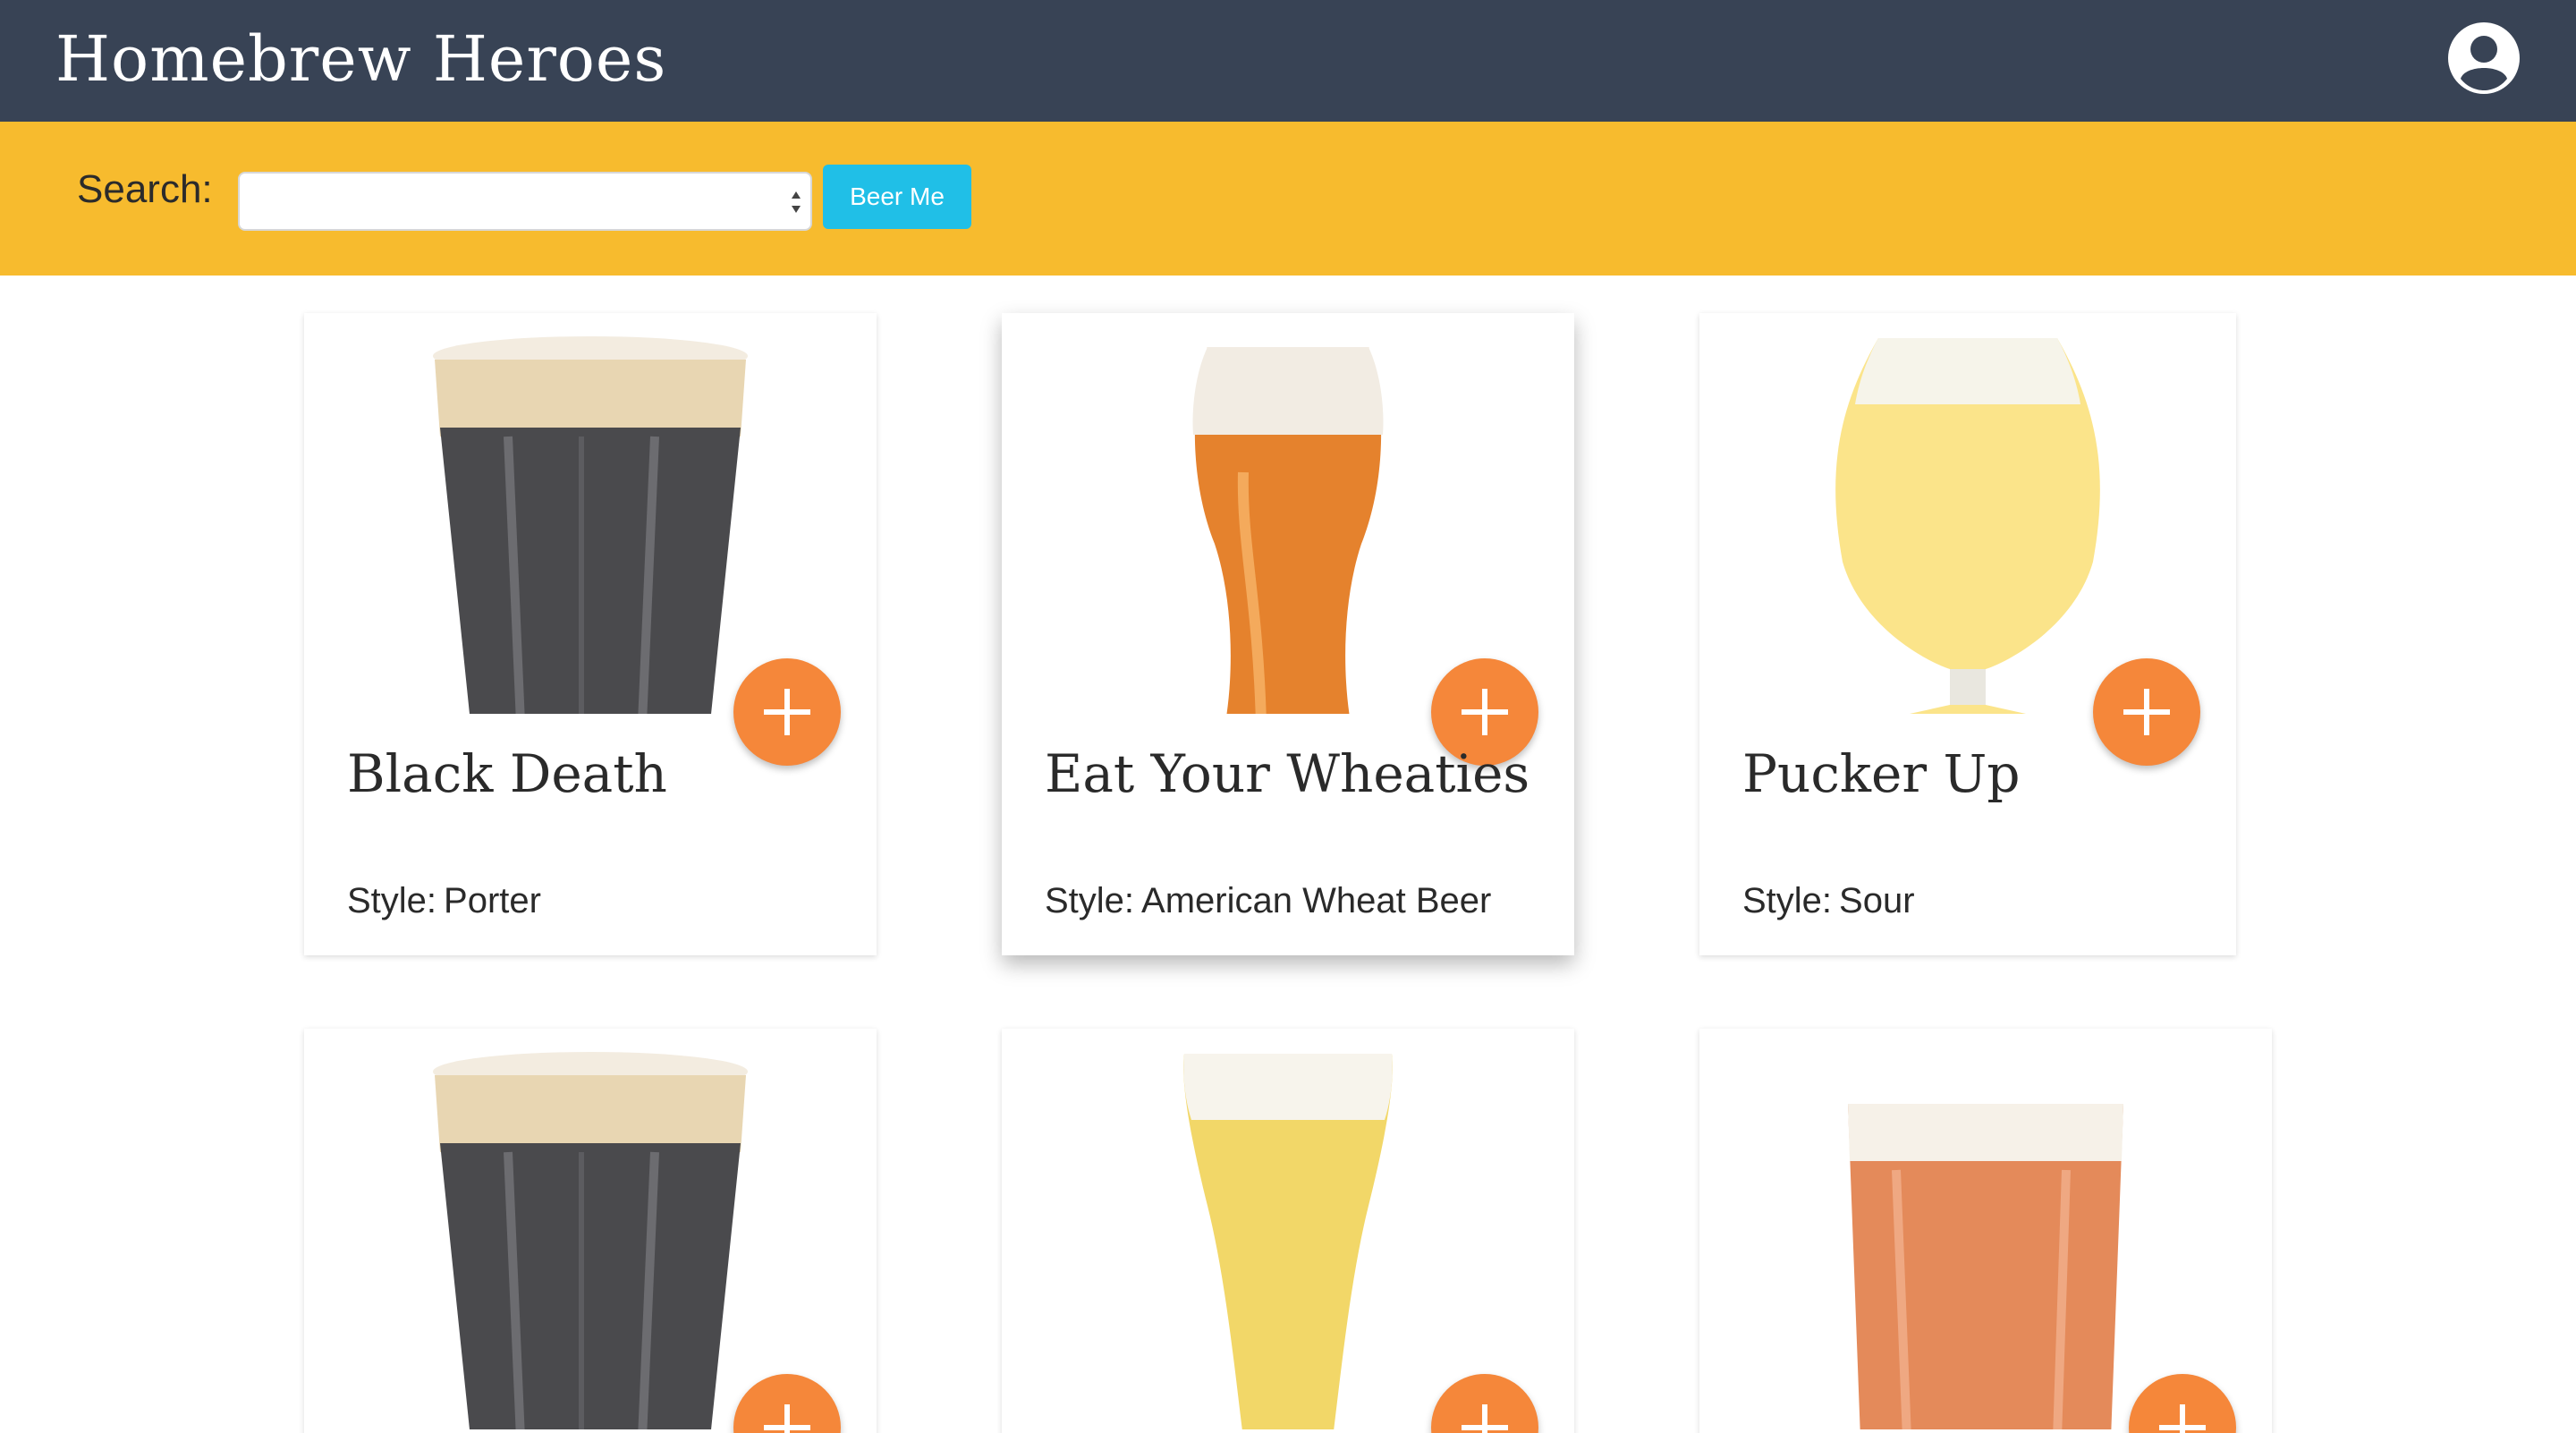  What do you see at coordinates (1288, 530) in the screenshot?
I see `wheat-glass-image` at bounding box center [1288, 530].